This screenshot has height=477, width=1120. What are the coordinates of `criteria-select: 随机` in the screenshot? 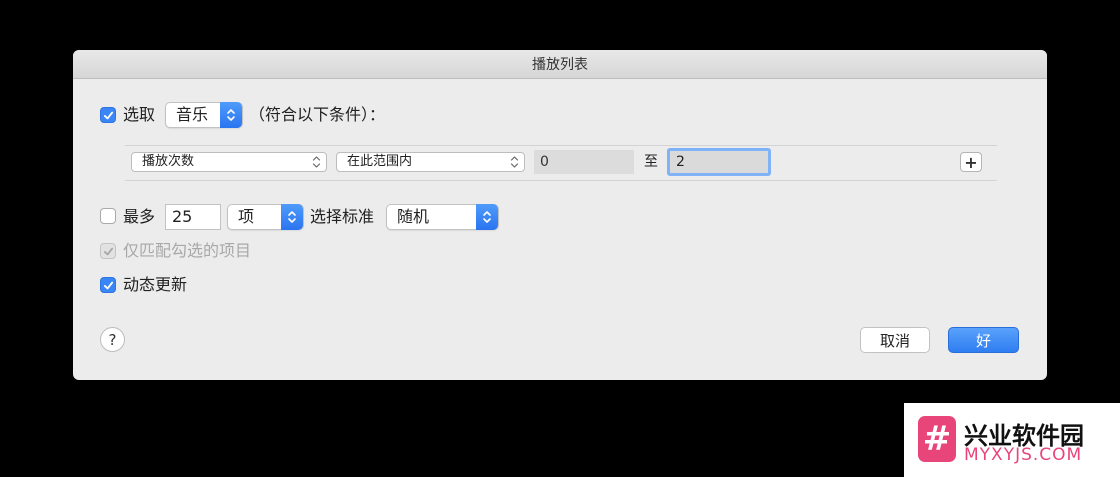 It's located at (442, 217).